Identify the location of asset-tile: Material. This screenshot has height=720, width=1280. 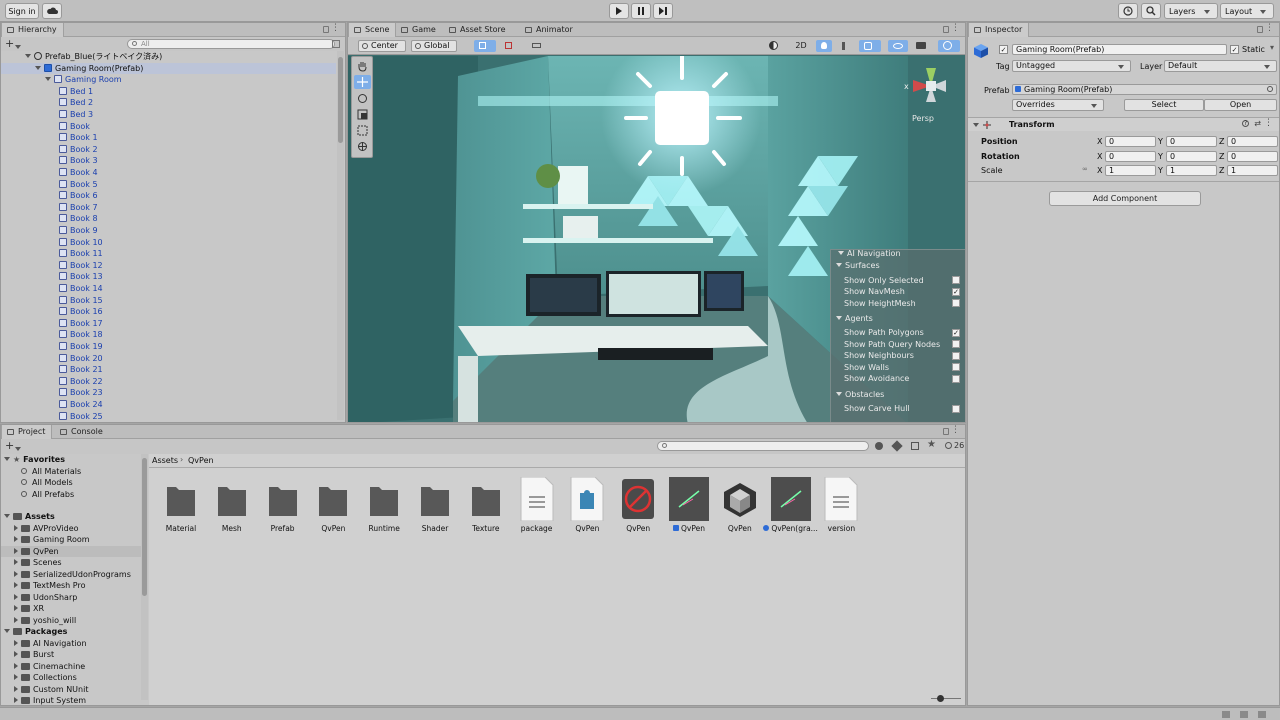
(181, 508).